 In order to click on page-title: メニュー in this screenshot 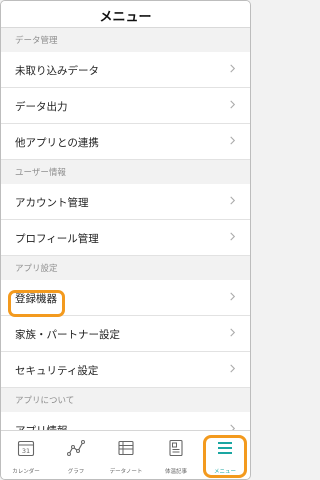, I will do `click(125, 17)`.